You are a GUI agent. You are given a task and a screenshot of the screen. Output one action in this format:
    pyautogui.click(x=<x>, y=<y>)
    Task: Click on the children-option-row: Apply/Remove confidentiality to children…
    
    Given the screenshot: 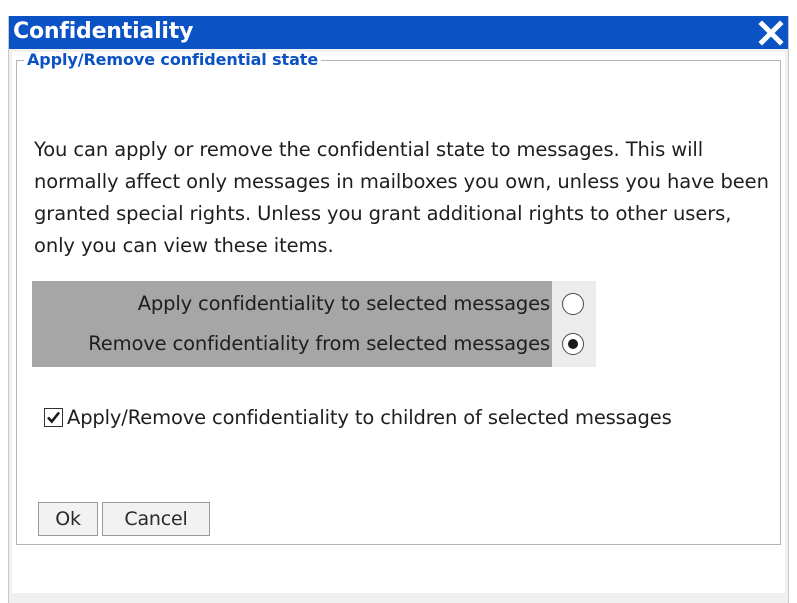 What is the action you would take?
    pyautogui.click(x=404, y=419)
    